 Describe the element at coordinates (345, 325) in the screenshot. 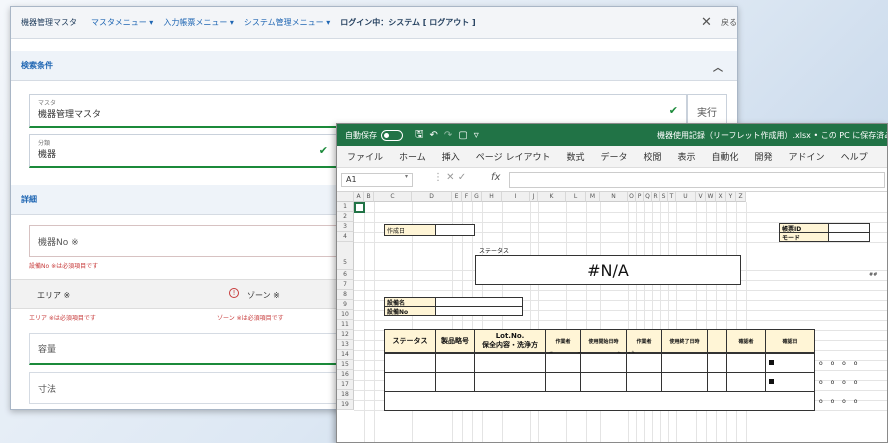

I see `row-header-11: 11` at that location.